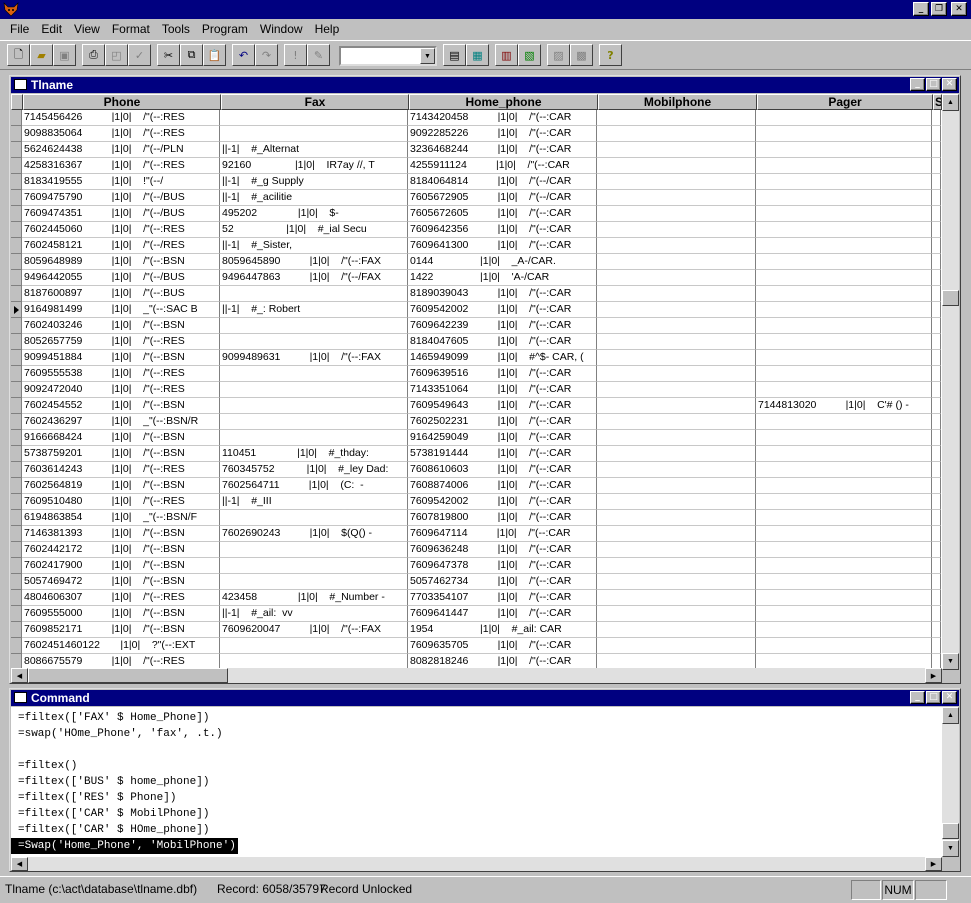 The height and width of the screenshot is (903, 971). What do you see at coordinates (314, 214) in the screenshot?
I see `cell-fax: 495202 |1|0| $-` at bounding box center [314, 214].